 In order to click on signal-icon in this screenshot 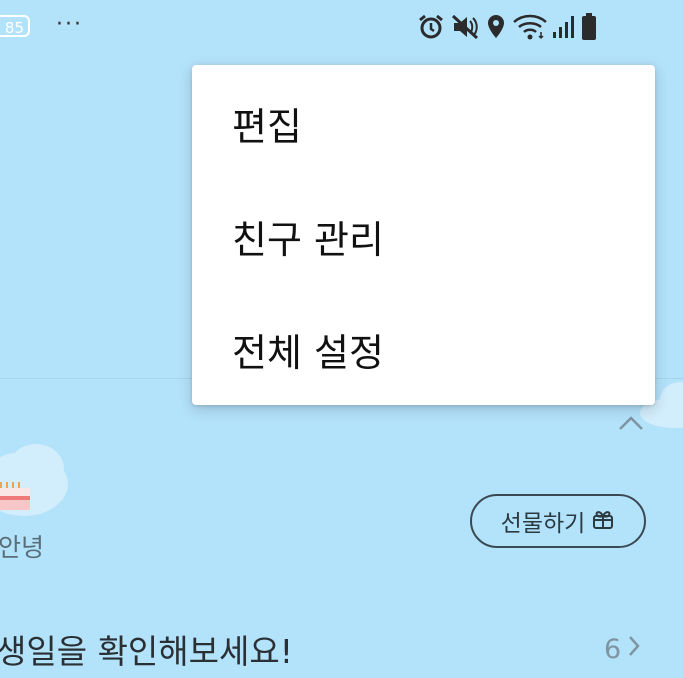, I will do `click(564, 27)`.